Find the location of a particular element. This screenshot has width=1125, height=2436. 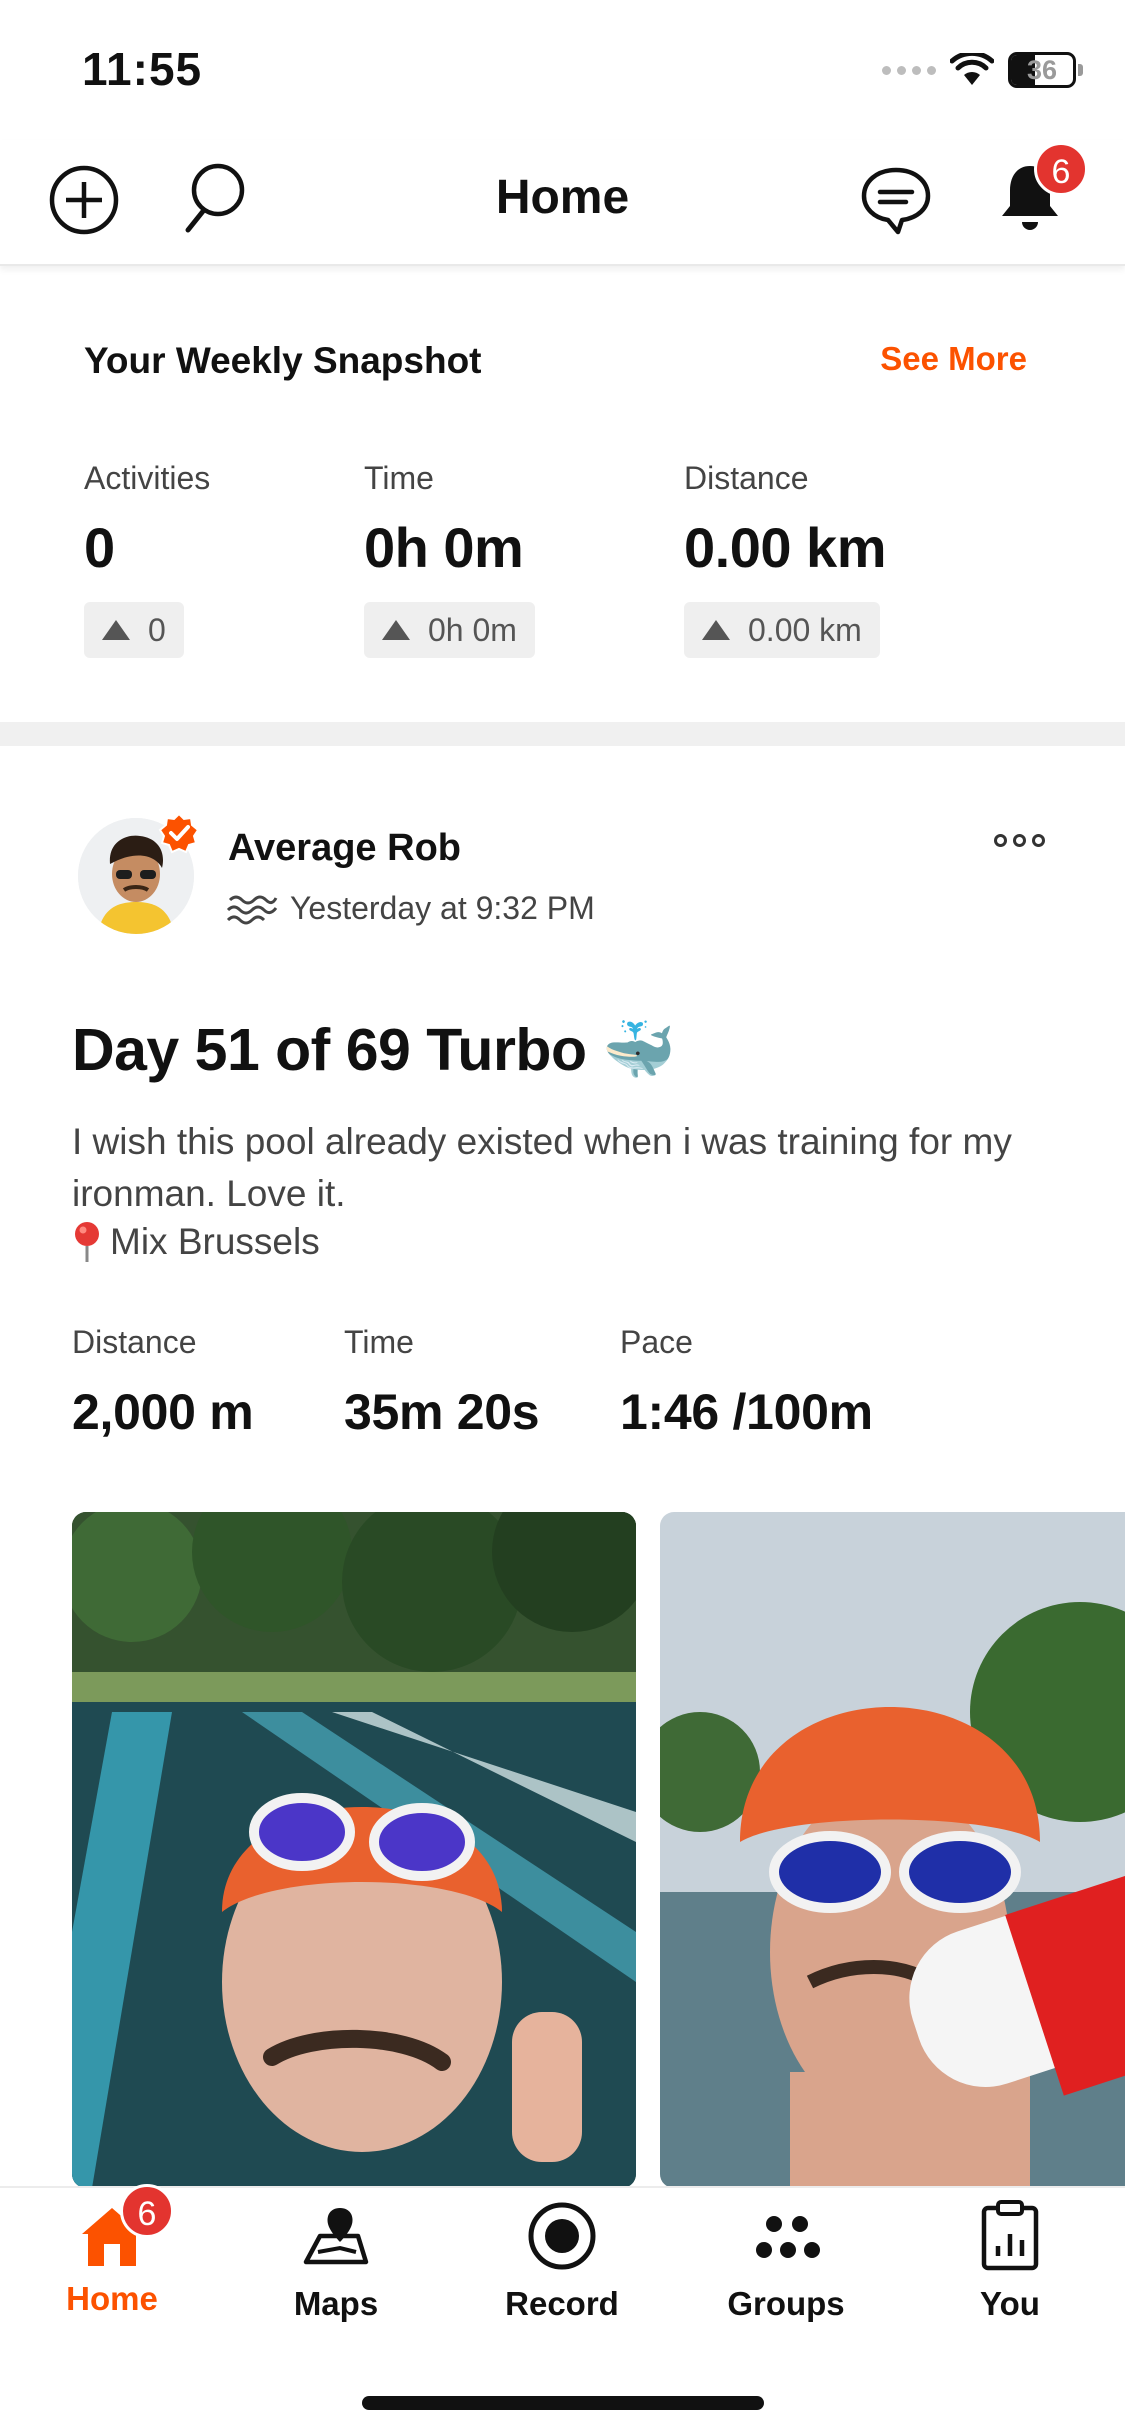

snapshot-distance: Distance 0.00 km 0.00 km is located at coordinates (785, 559).